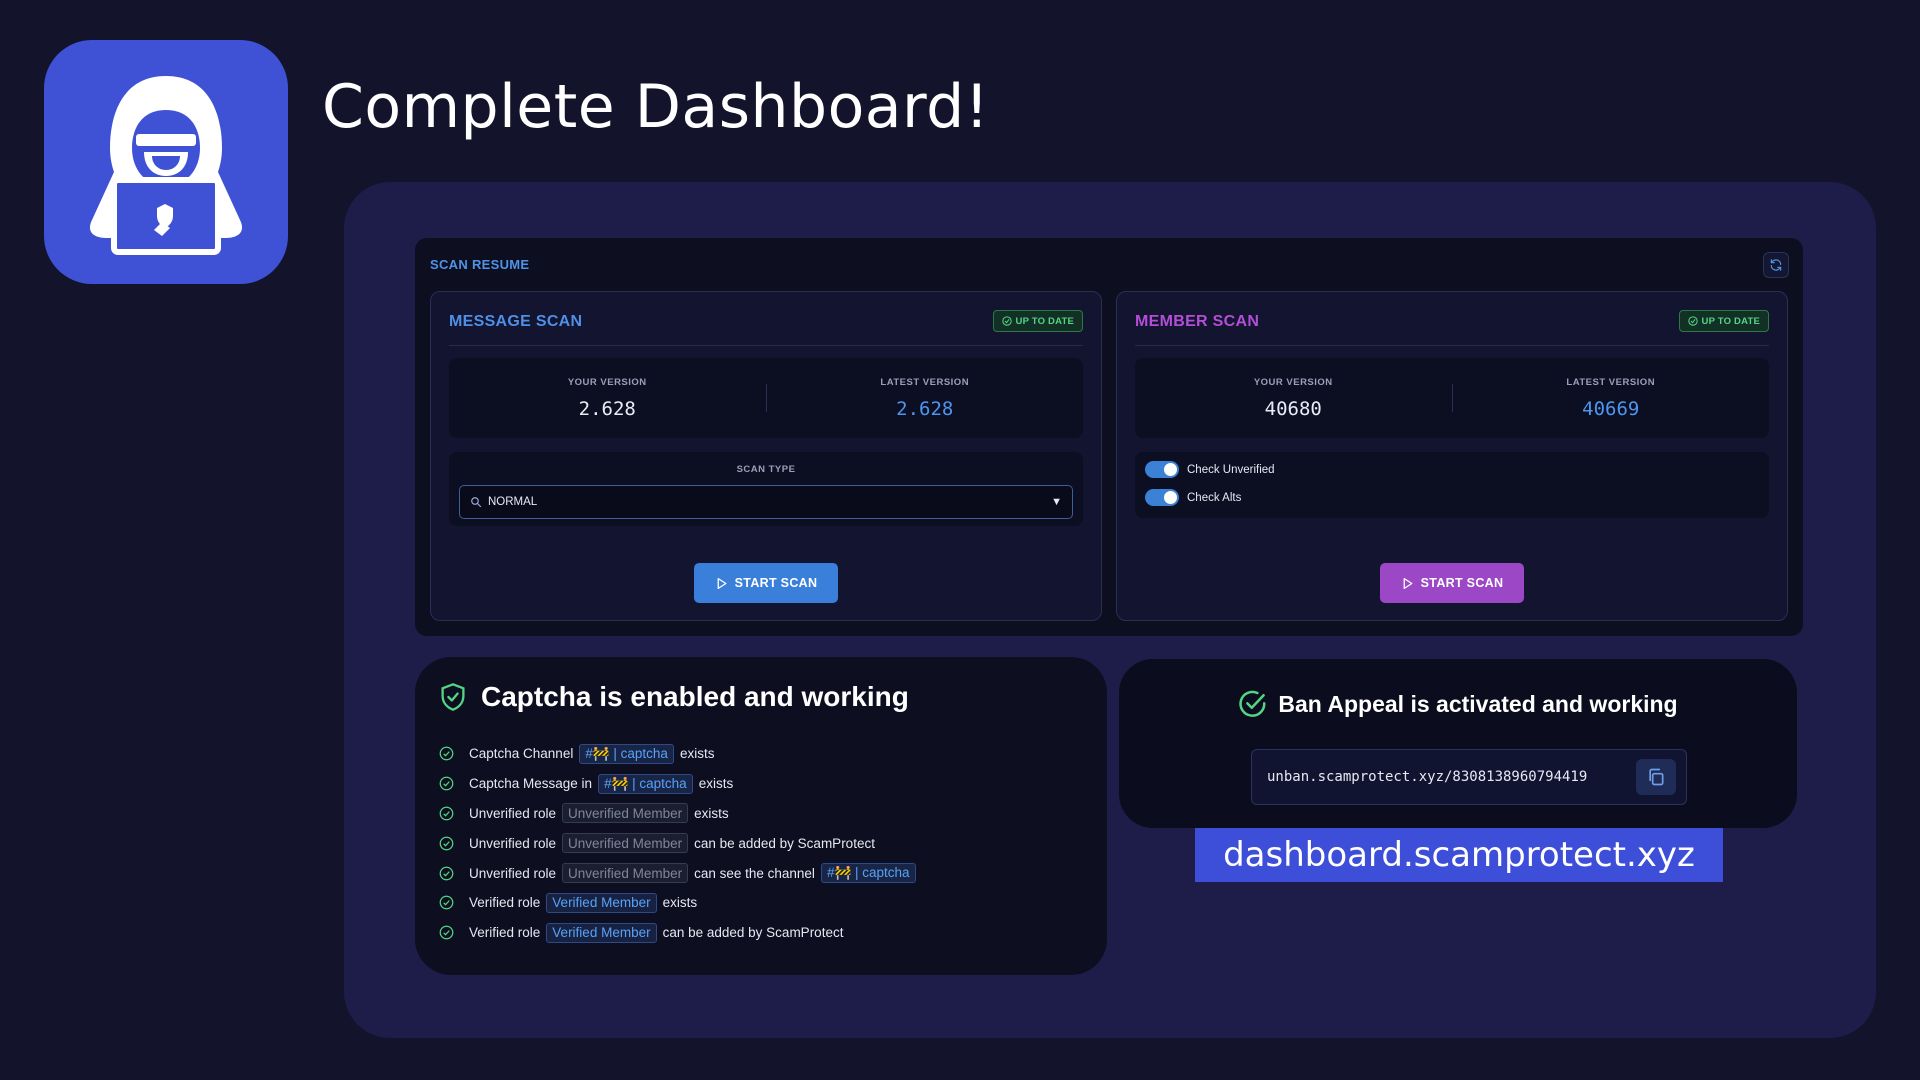 This screenshot has width=1920, height=1080. Describe the element at coordinates (476, 502) in the screenshot. I see `search-icon` at that location.